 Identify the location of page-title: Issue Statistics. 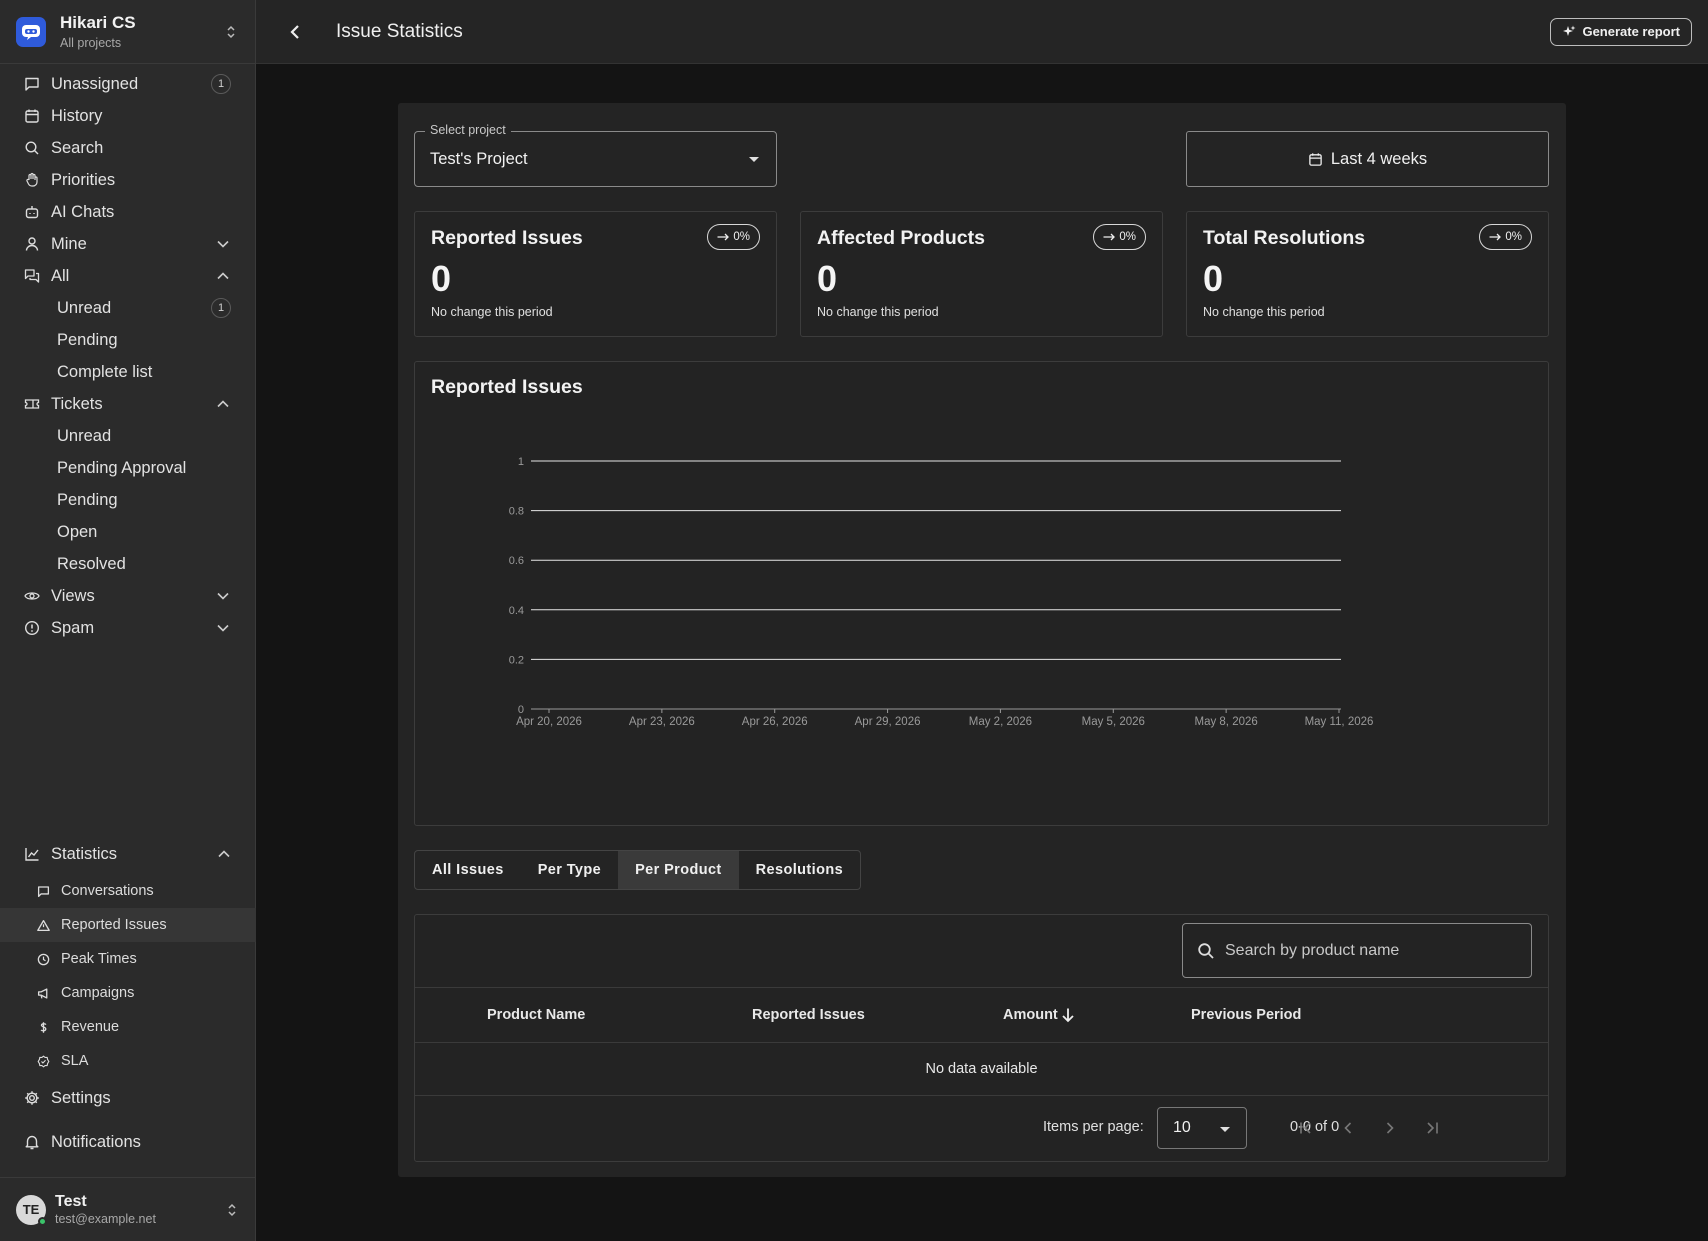
(399, 31).